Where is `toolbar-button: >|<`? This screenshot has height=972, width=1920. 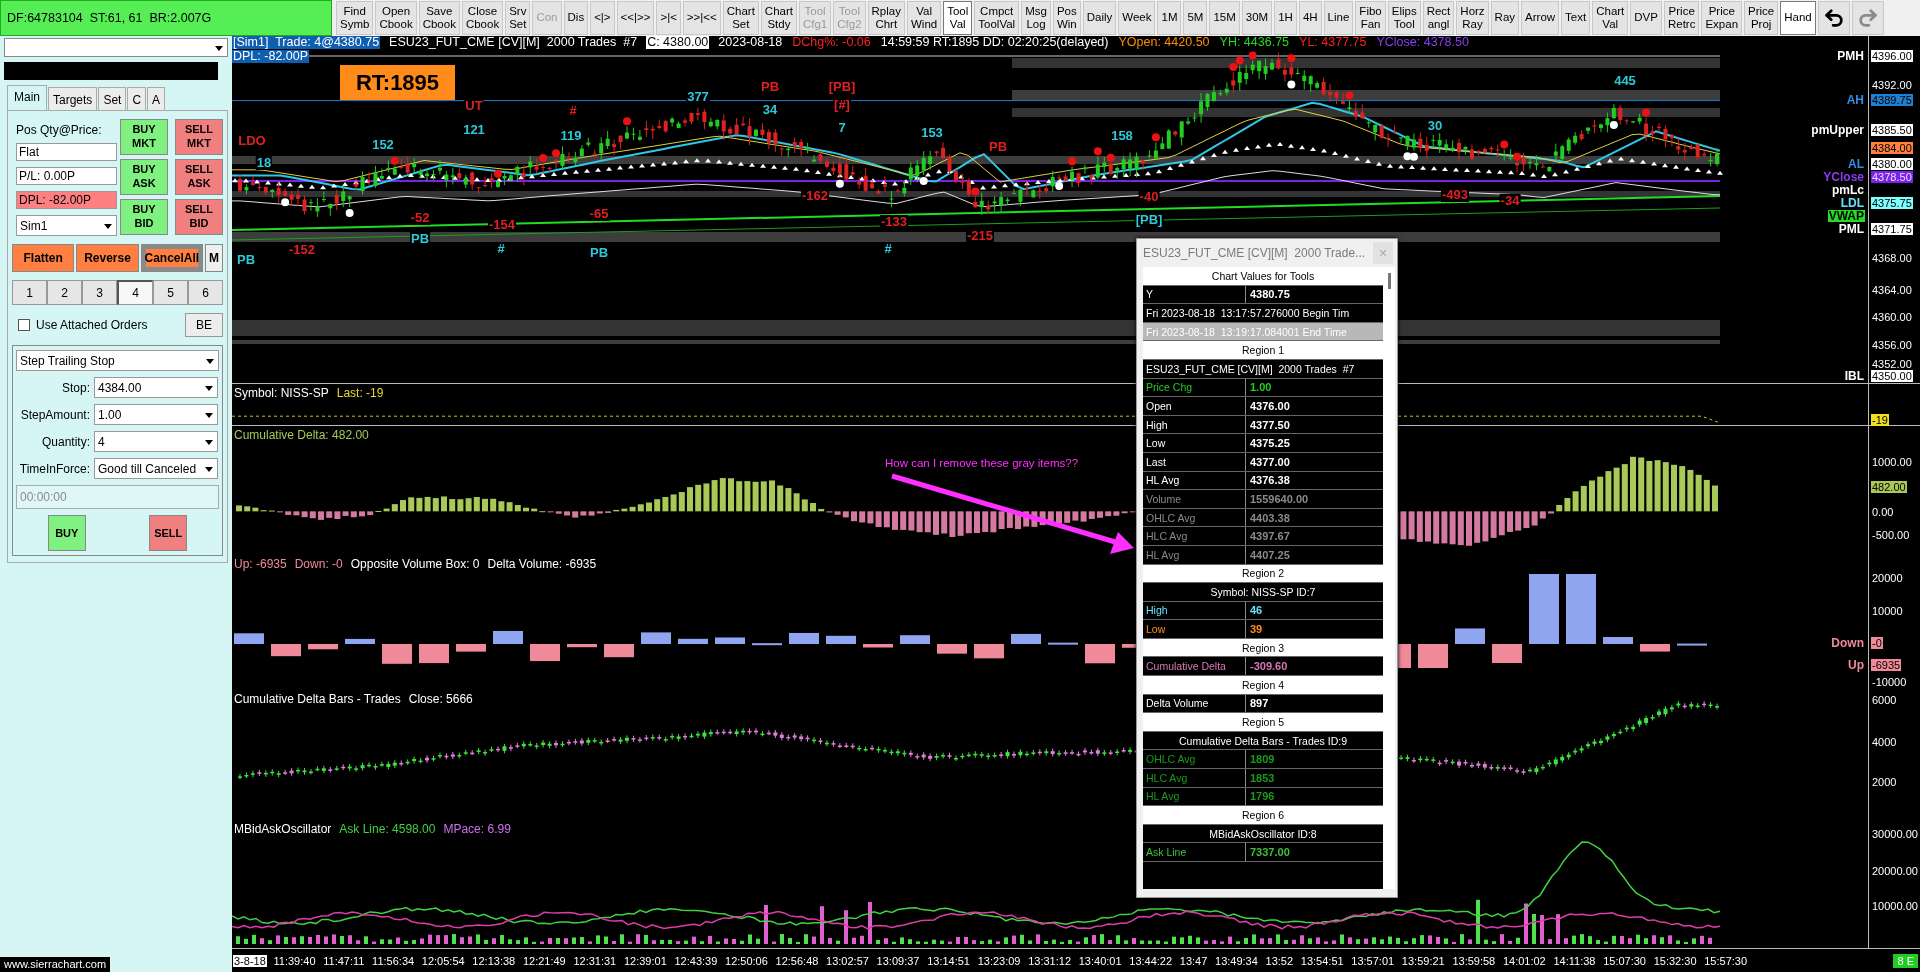
toolbar-button: >|< is located at coordinates (668, 18).